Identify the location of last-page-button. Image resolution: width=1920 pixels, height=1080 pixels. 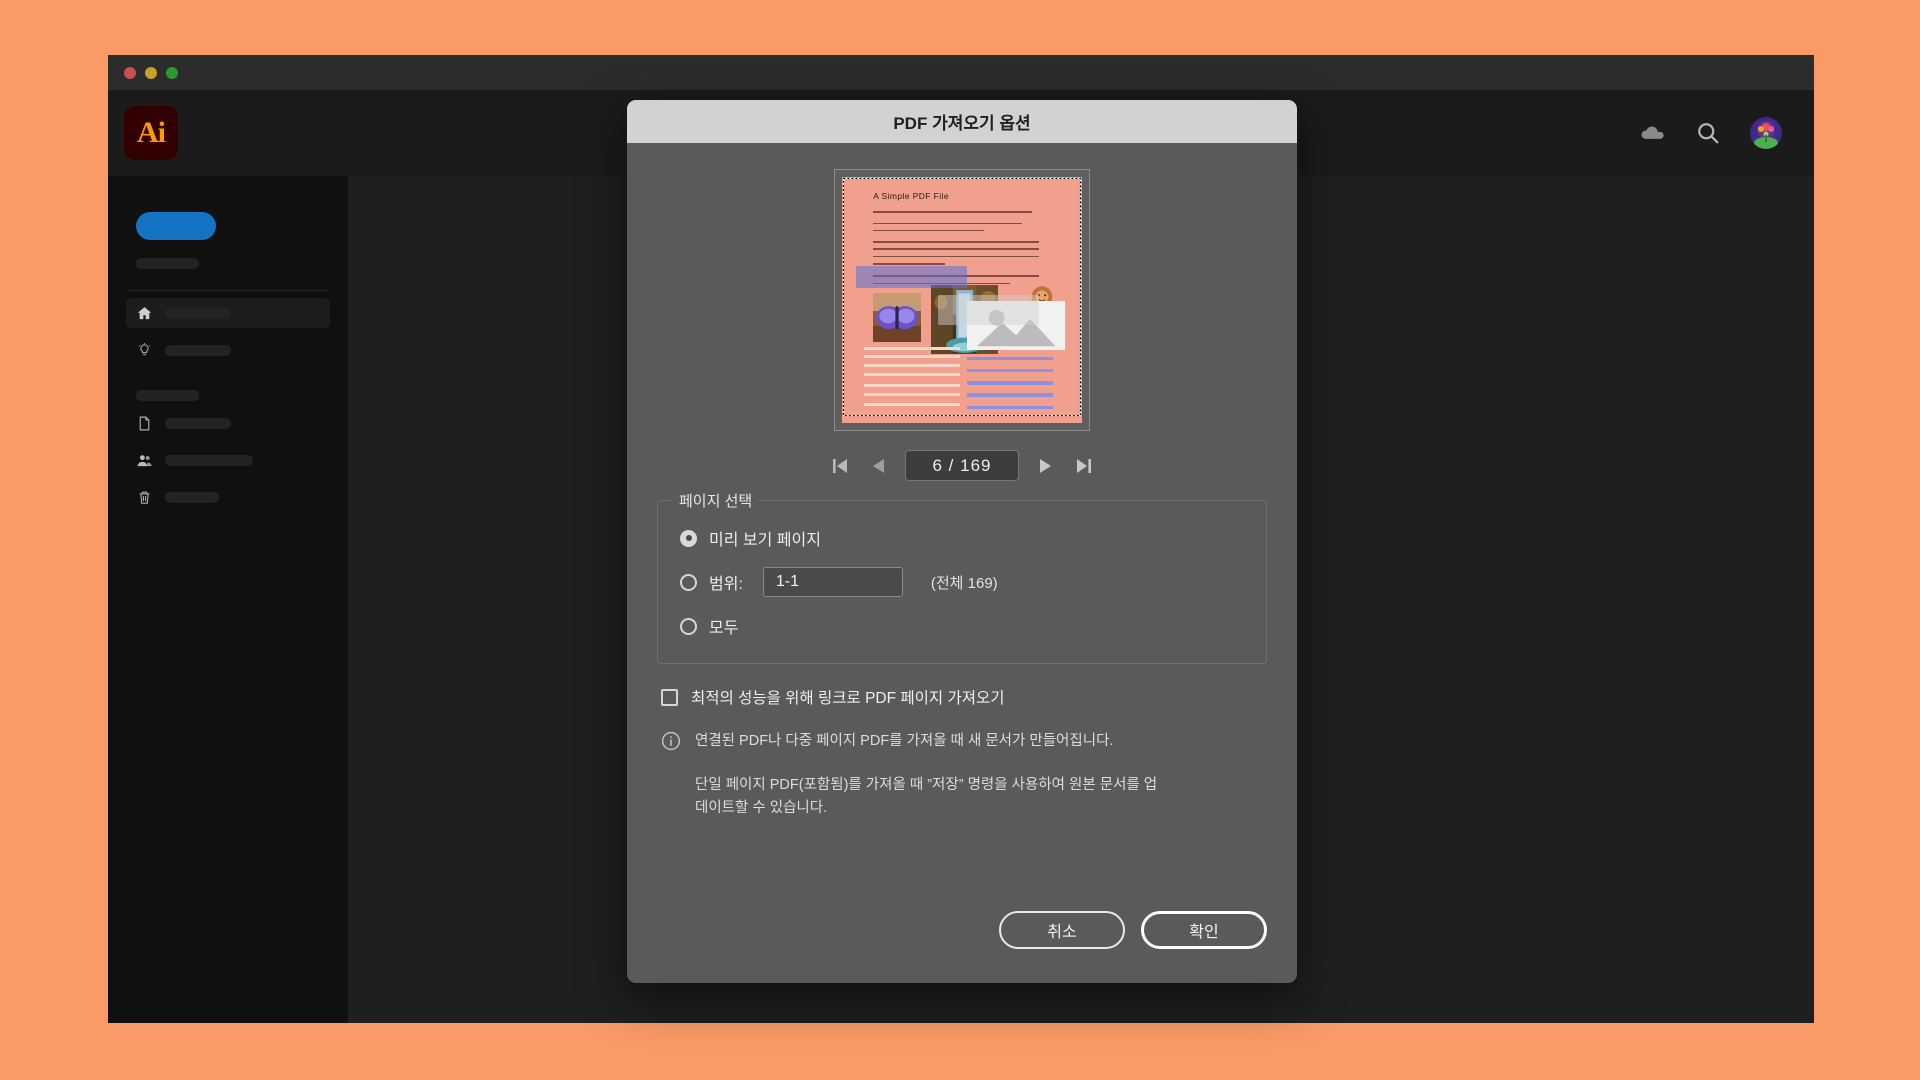
(1084, 466).